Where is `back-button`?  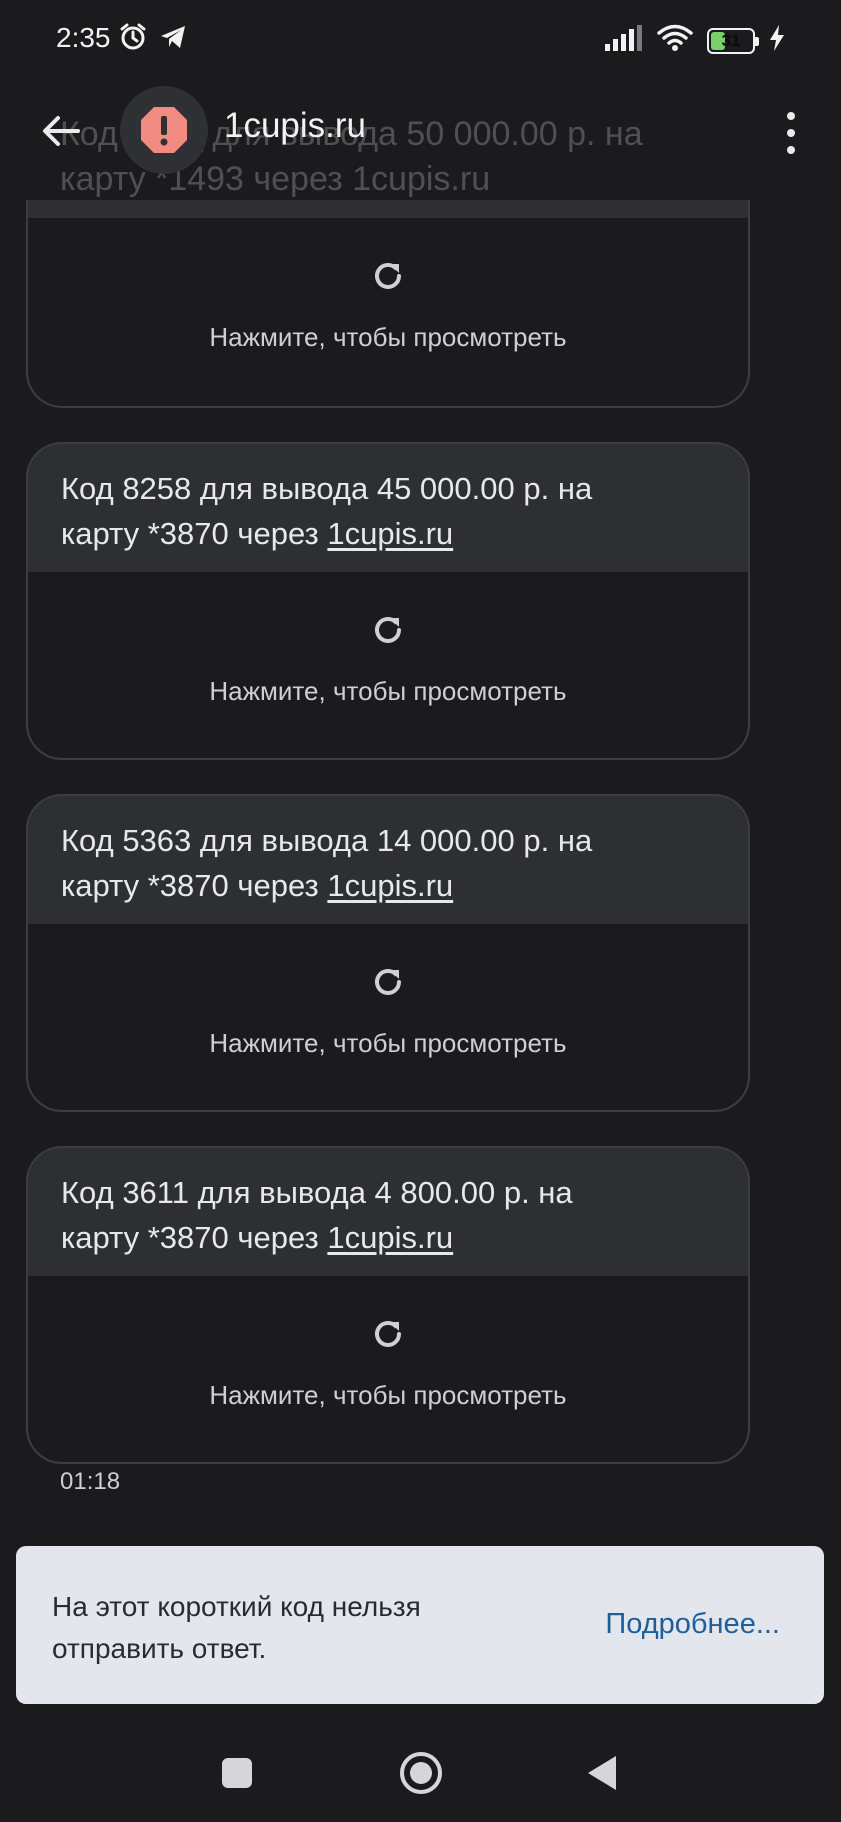
back-button is located at coordinates (61, 131).